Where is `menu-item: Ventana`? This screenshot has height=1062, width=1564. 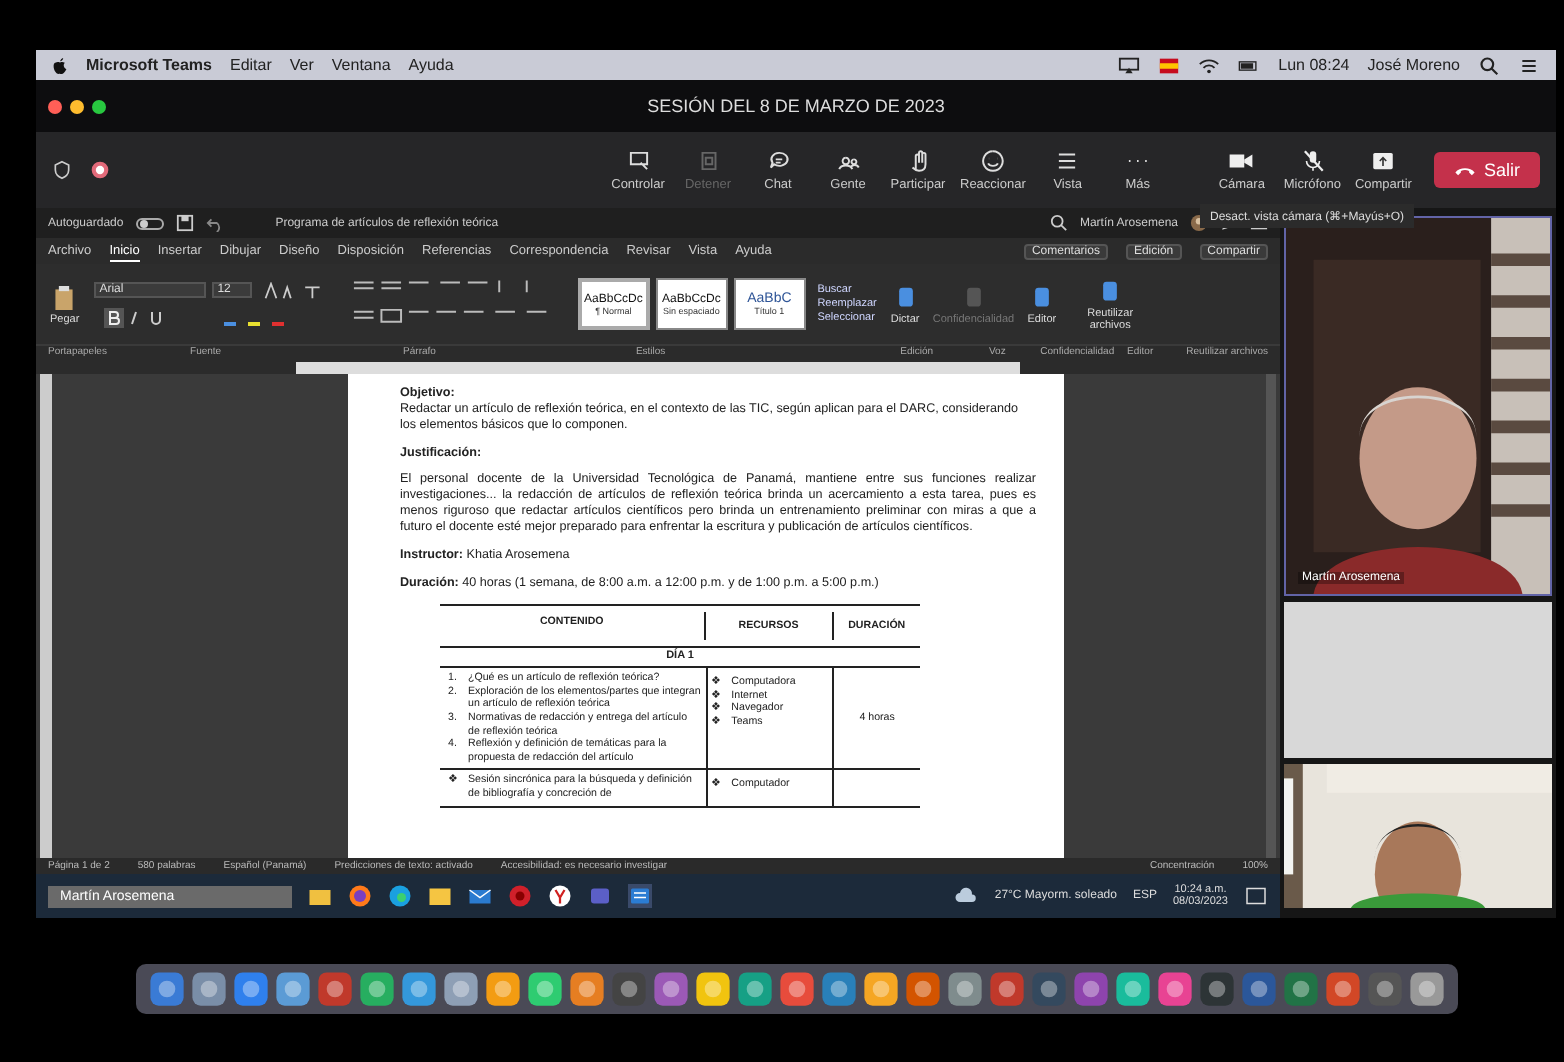 menu-item: Ventana is located at coordinates (361, 65).